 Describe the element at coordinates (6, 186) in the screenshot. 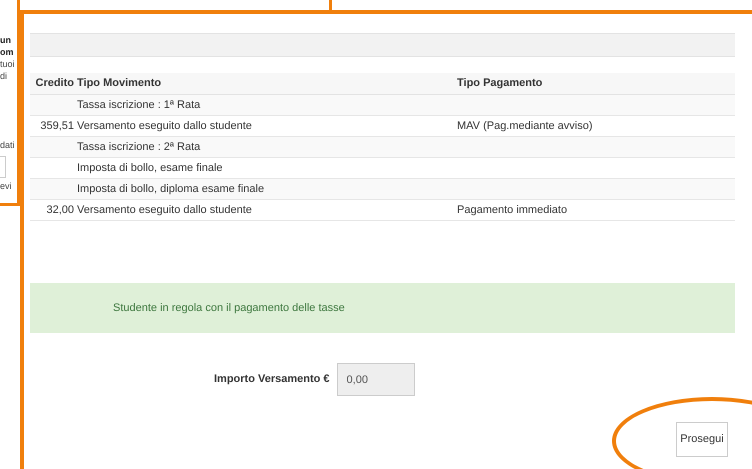

I see `page-text: evi` at that location.